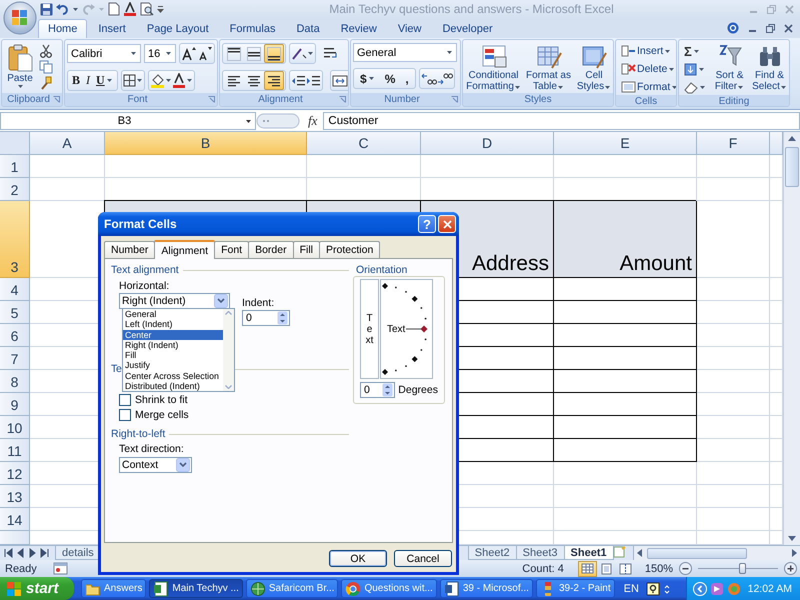 This screenshot has width=800, height=600. Describe the element at coordinates (340, 81) in the screenshot. I see `merge-cells-icon` at that location.